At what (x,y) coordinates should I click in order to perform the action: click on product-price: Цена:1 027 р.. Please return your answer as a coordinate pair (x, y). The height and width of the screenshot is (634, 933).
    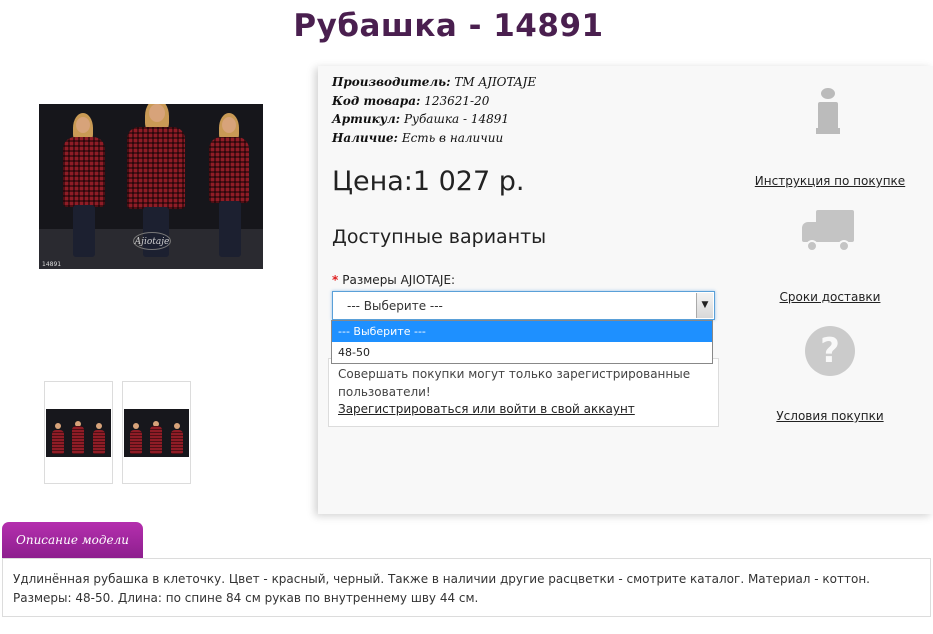
    Looking at the image, I should click on (428, 181).